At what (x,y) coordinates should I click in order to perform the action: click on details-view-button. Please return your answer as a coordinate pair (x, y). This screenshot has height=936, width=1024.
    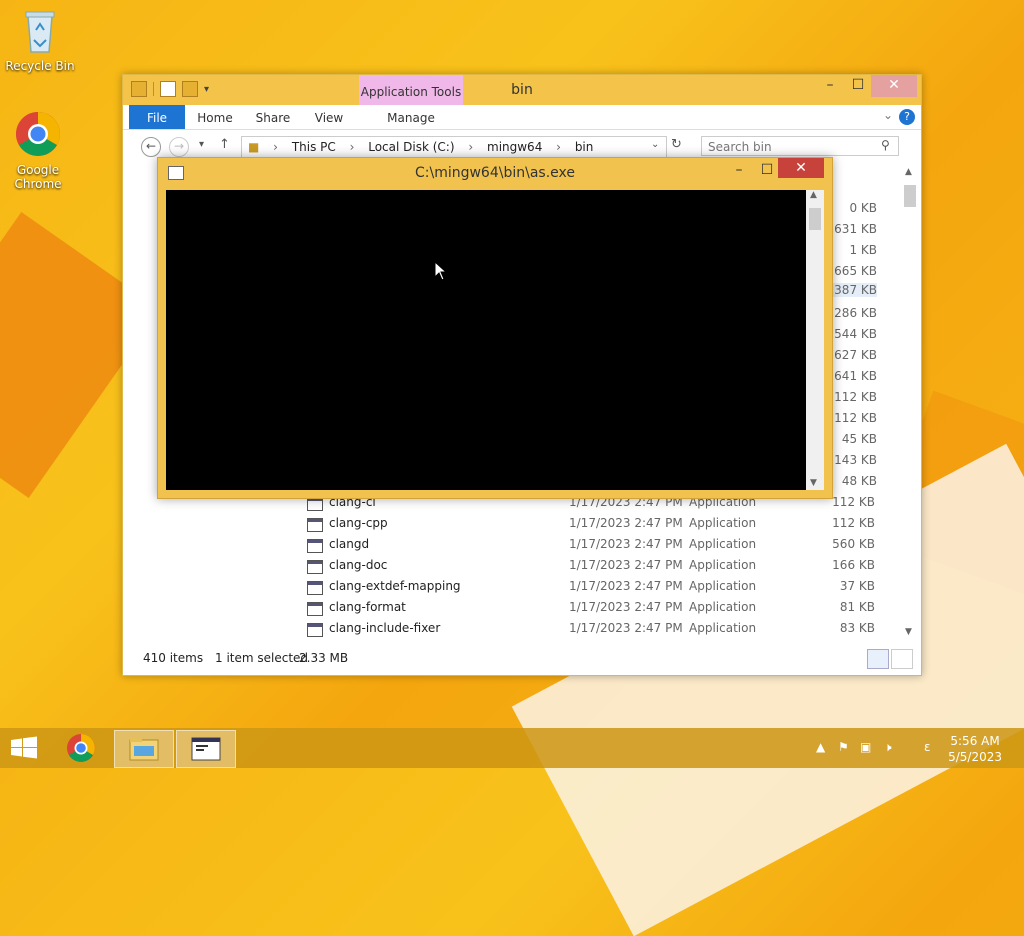
    Looking at the image, I should click on (878, 659).